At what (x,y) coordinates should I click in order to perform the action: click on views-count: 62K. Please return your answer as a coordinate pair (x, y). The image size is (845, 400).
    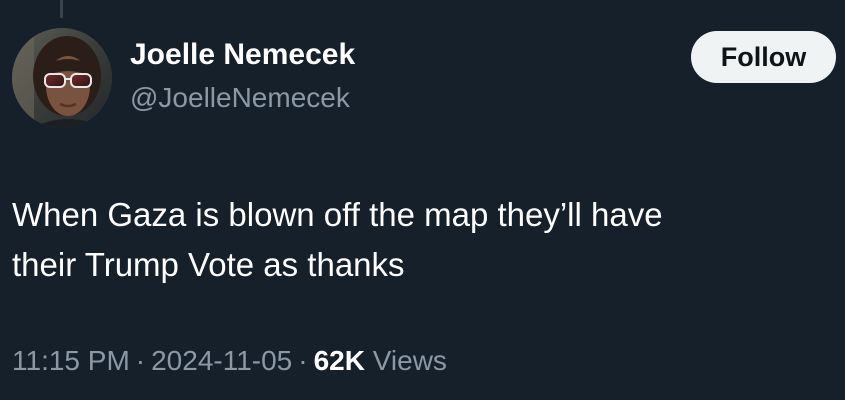
    Looking at the image, I should click on (339, 360).